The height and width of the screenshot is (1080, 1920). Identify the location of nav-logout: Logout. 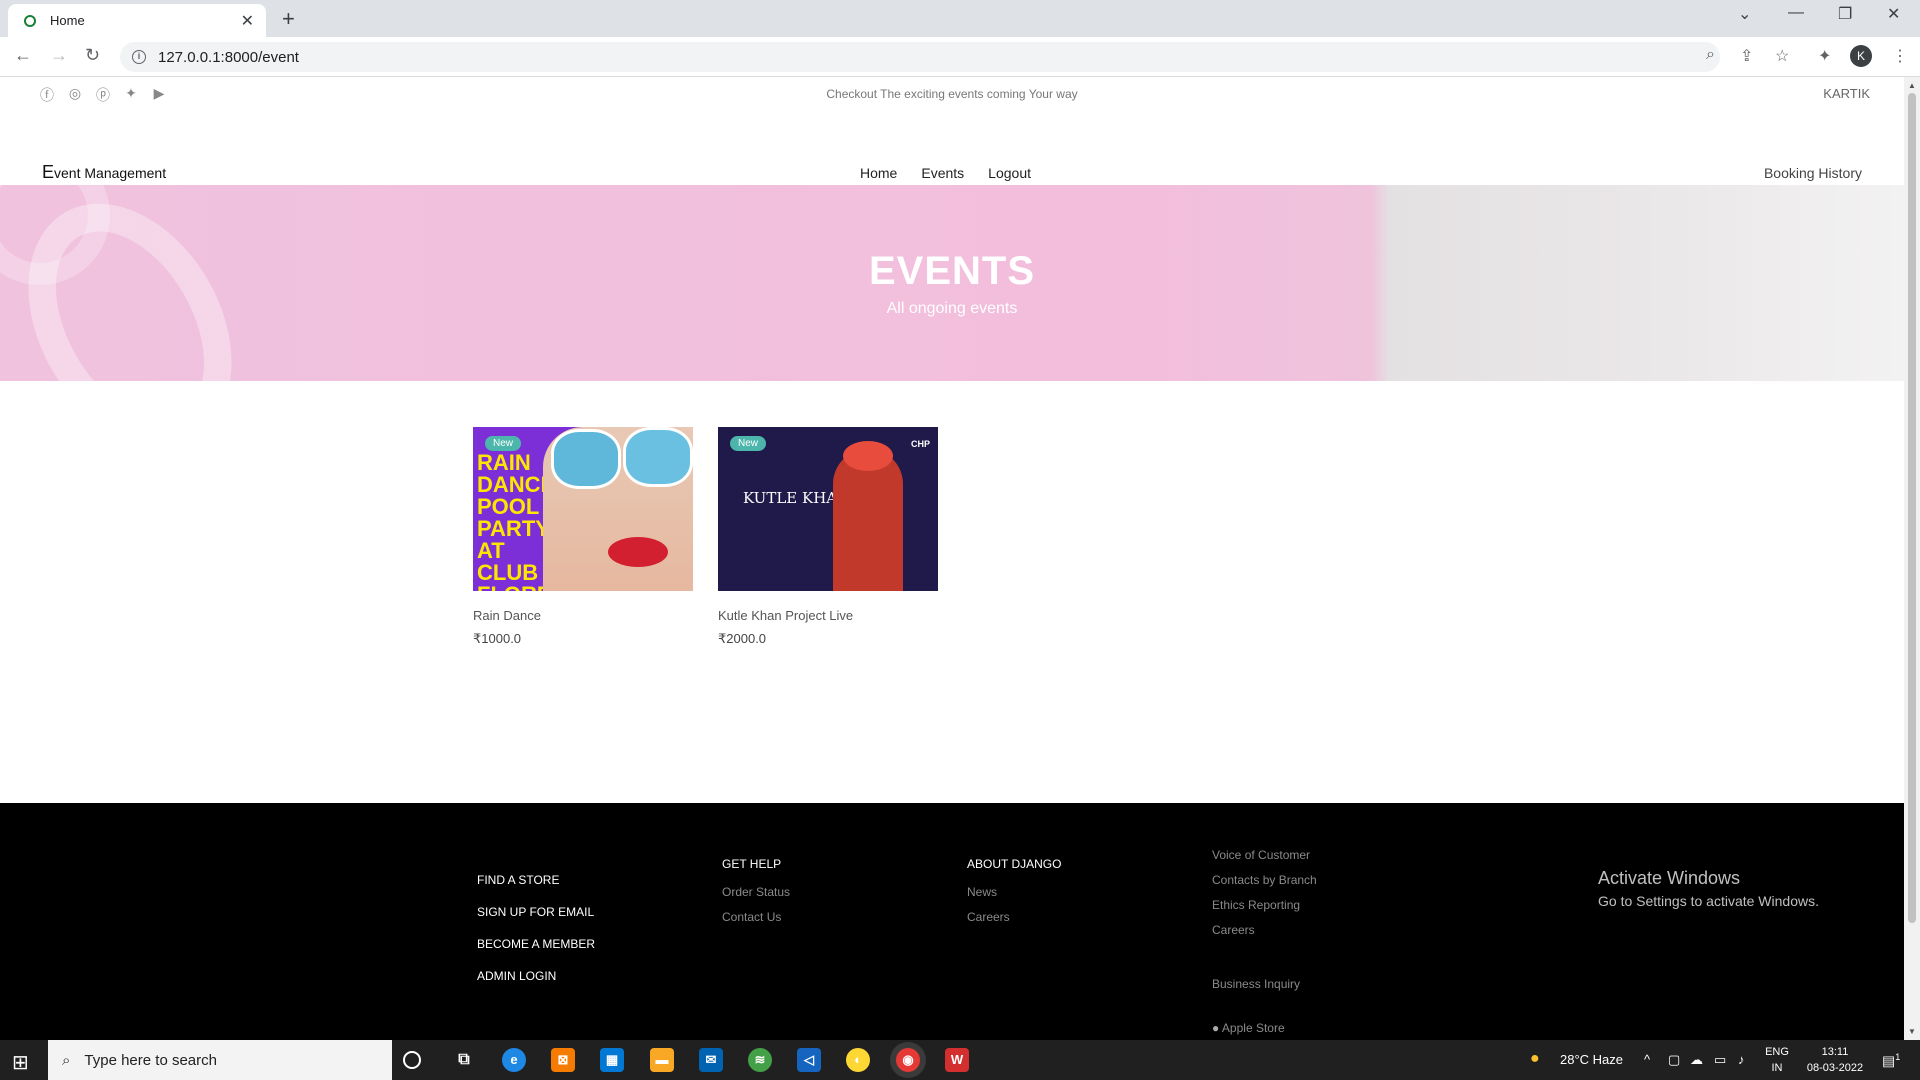
(1009, 173).